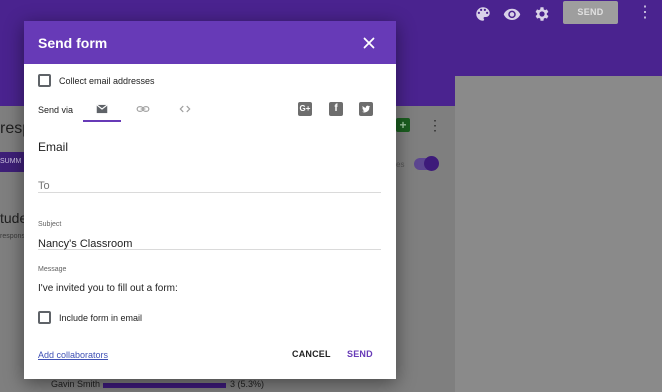 Image resolution: width=662 pixels, height=392 pixels. I want to click on embed-code-icon, so click(185, 109).